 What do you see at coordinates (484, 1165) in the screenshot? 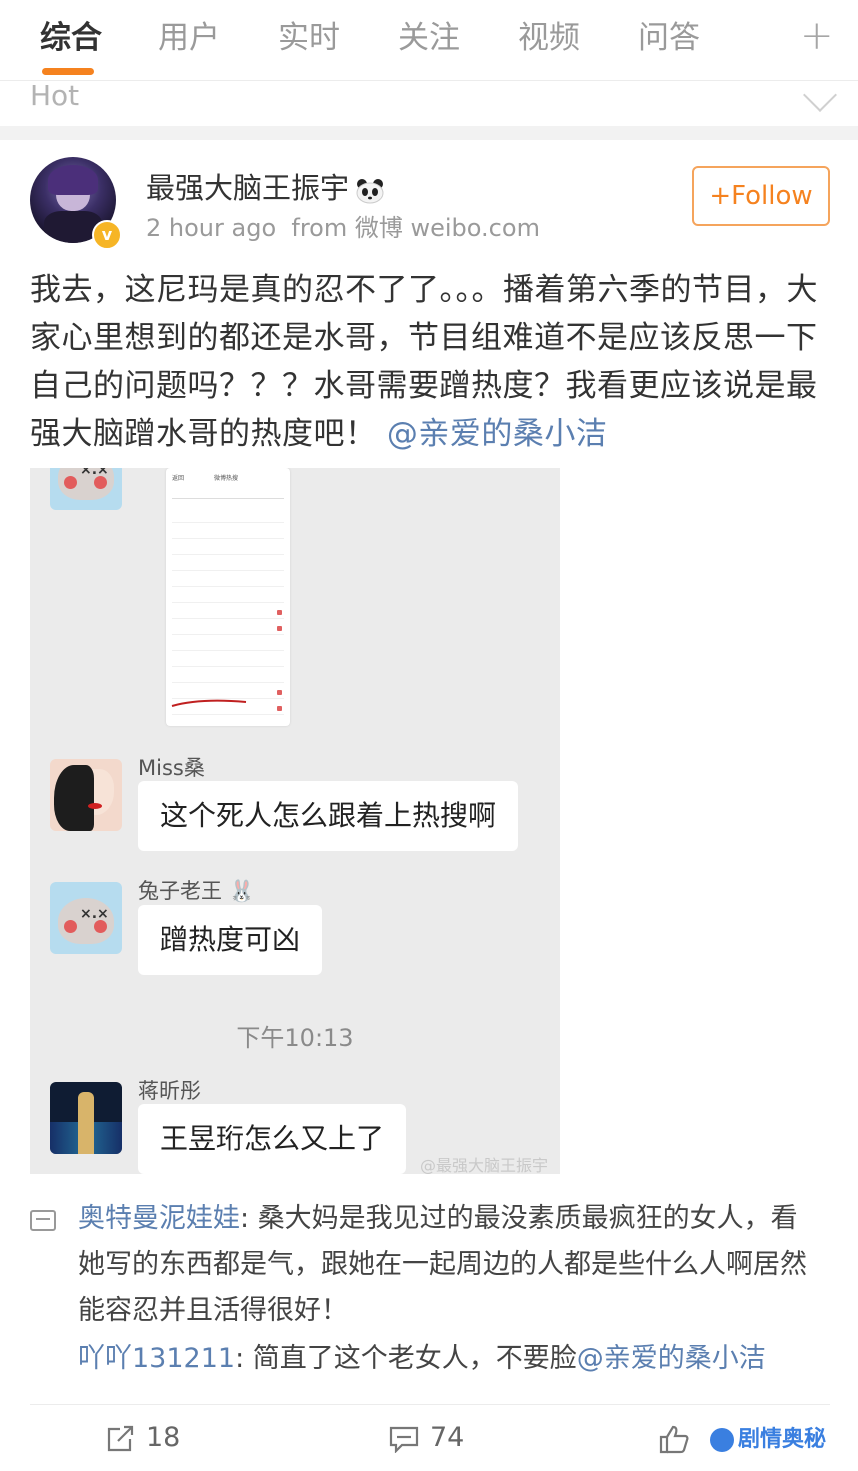
I see `image-watermark: @最强大脑王振宇` at bounding box center [484, 1165].